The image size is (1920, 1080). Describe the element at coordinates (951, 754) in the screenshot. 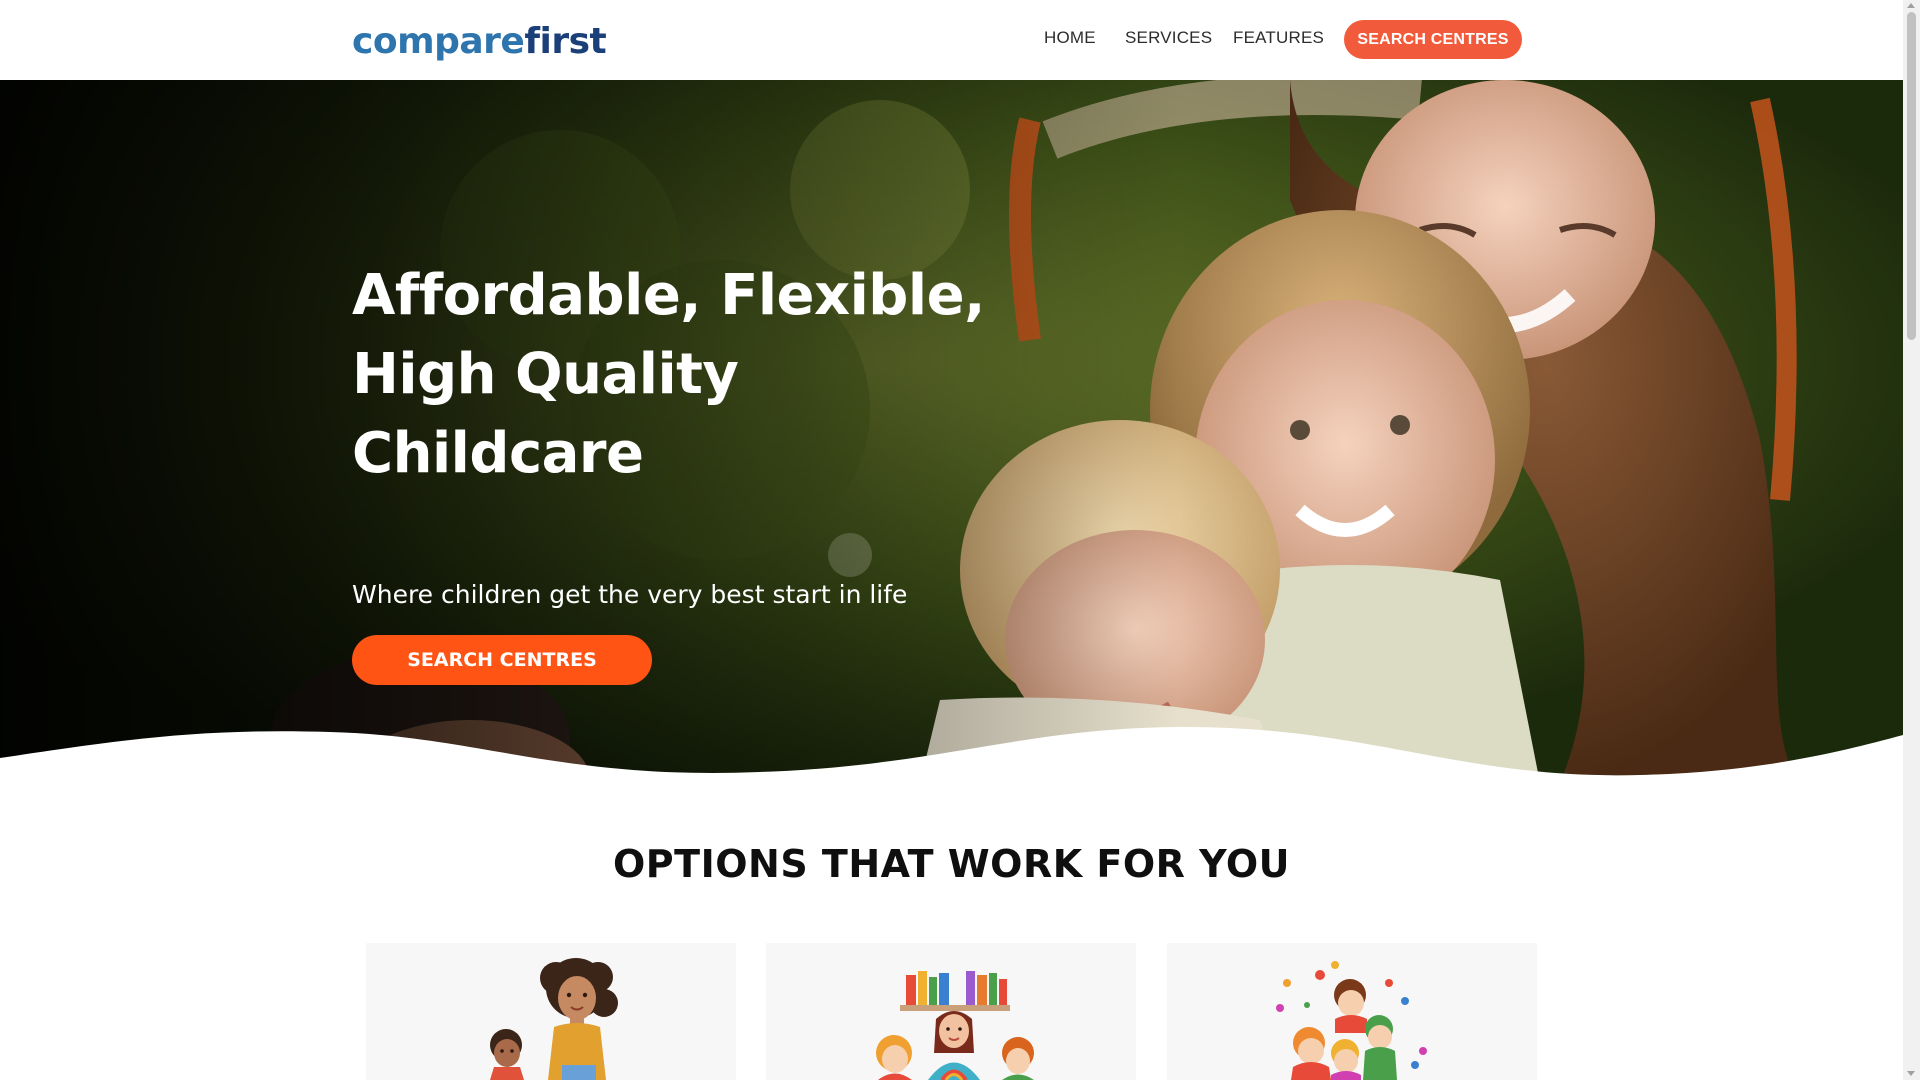

I see `hero-bottom-wave` at that location.